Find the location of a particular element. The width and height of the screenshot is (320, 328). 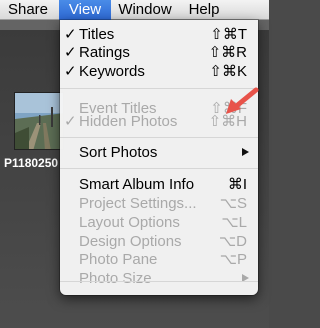

menu-item-design-options: Design Options ⌥D is located at coordinates (159, 241).